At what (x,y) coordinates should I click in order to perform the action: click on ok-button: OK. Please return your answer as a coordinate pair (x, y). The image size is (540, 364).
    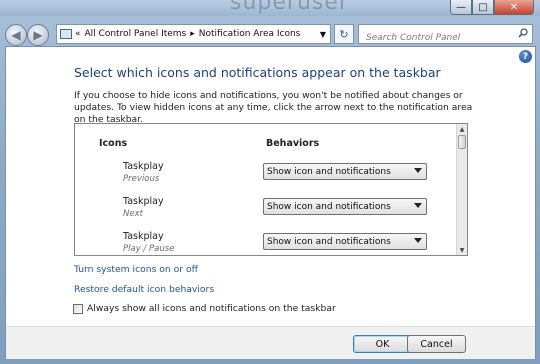
    Looking at the image, I should click on (382, 344).